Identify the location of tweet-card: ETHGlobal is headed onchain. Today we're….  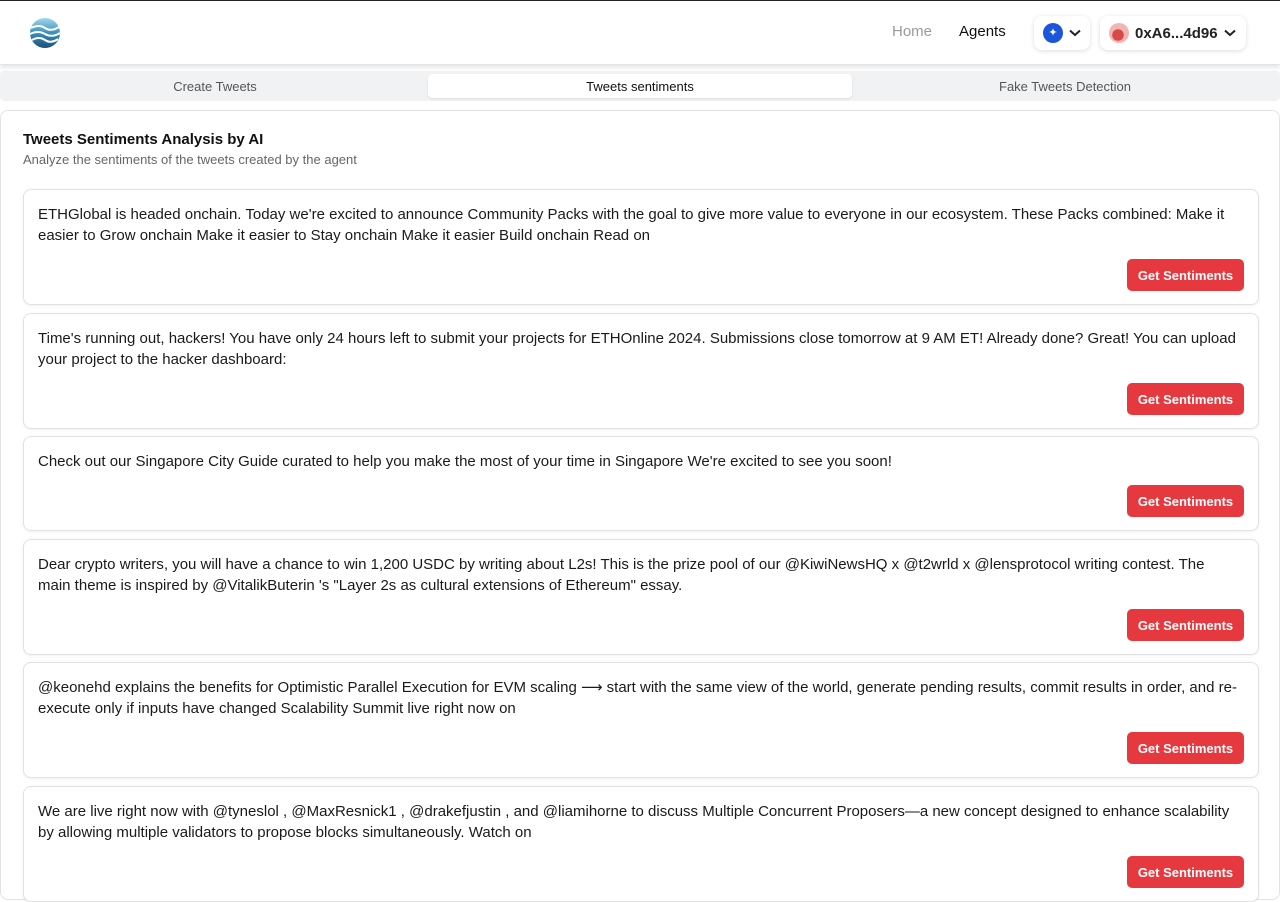
(641, 247).